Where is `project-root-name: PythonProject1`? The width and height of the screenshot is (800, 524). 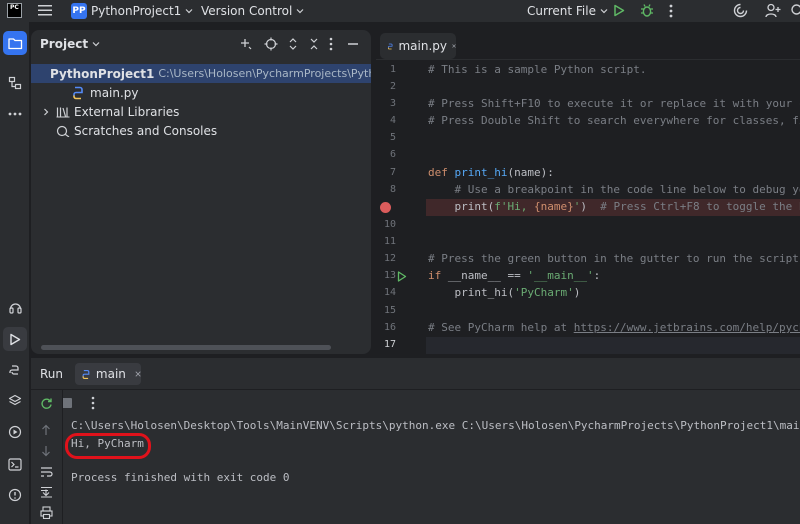
project-root-name: PythonProject1 is located at coordinates (102, 73).